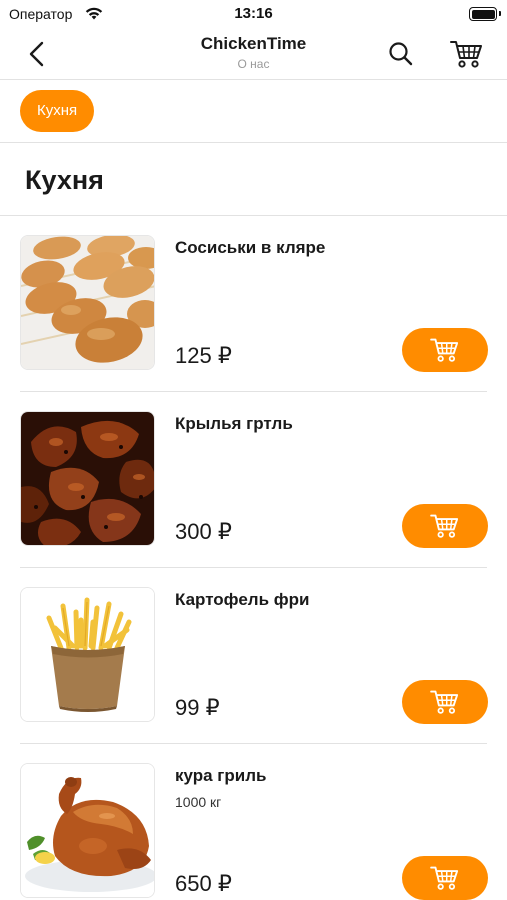  I want to click on product-price: 125 ₽, so click(203, 355).